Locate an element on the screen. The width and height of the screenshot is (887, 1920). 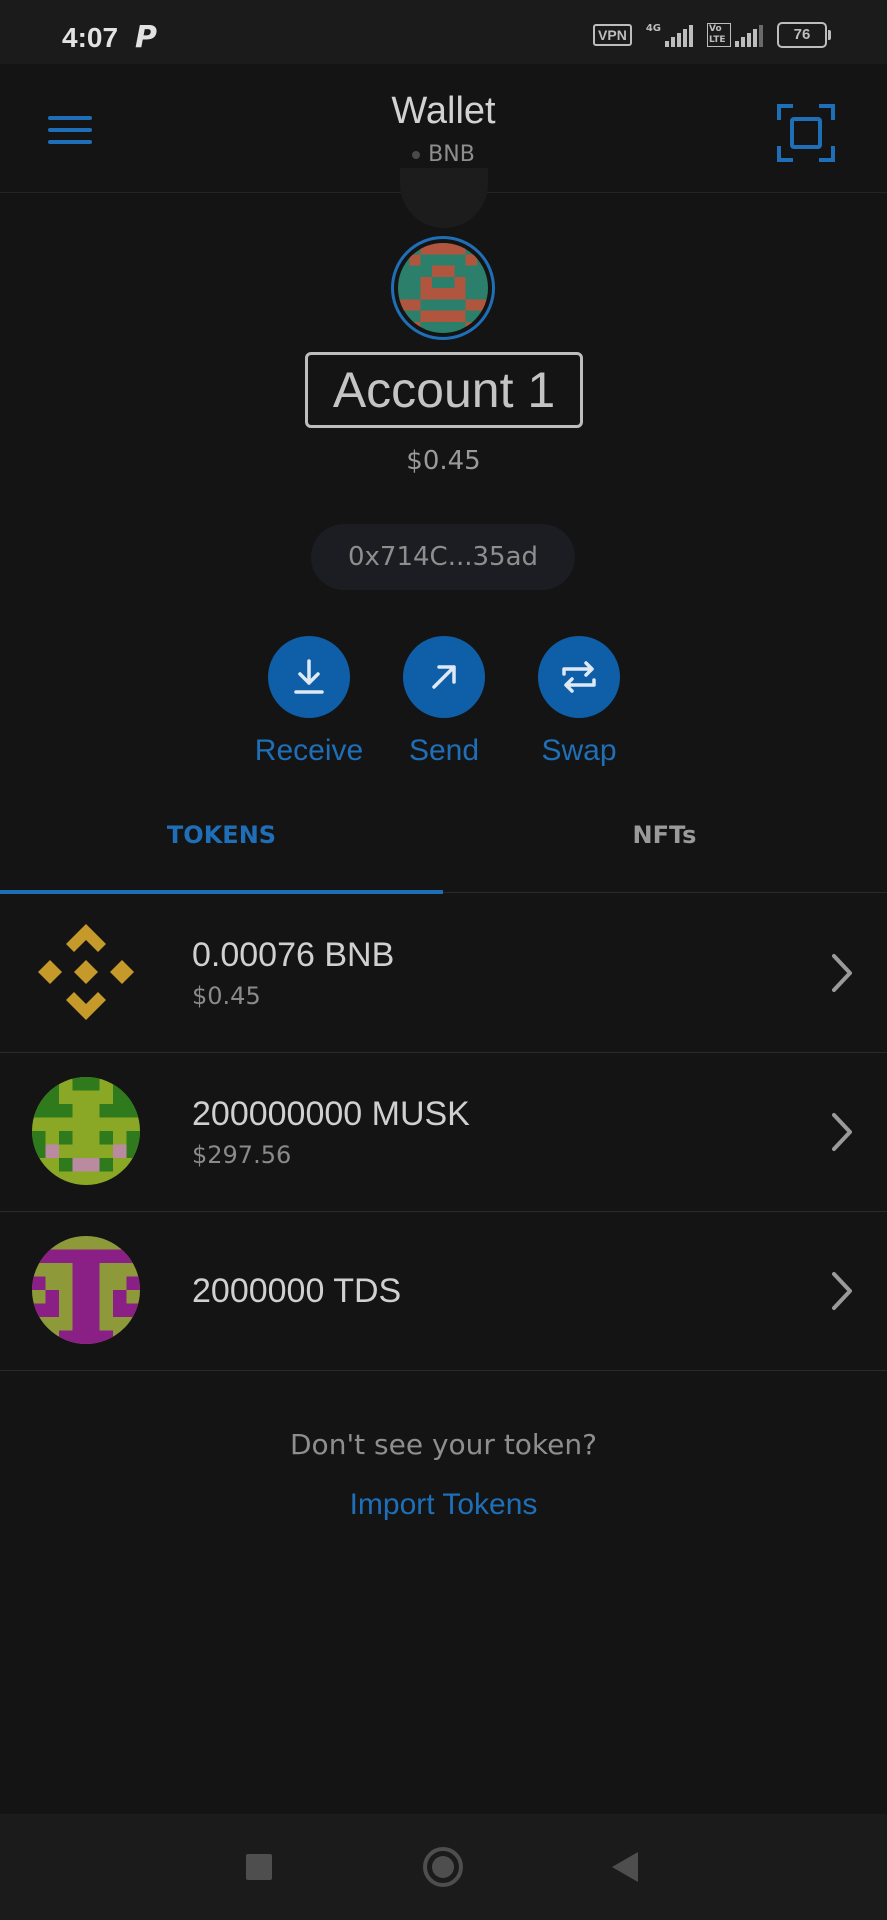
receive-circle is located at coordinates (309, 677).